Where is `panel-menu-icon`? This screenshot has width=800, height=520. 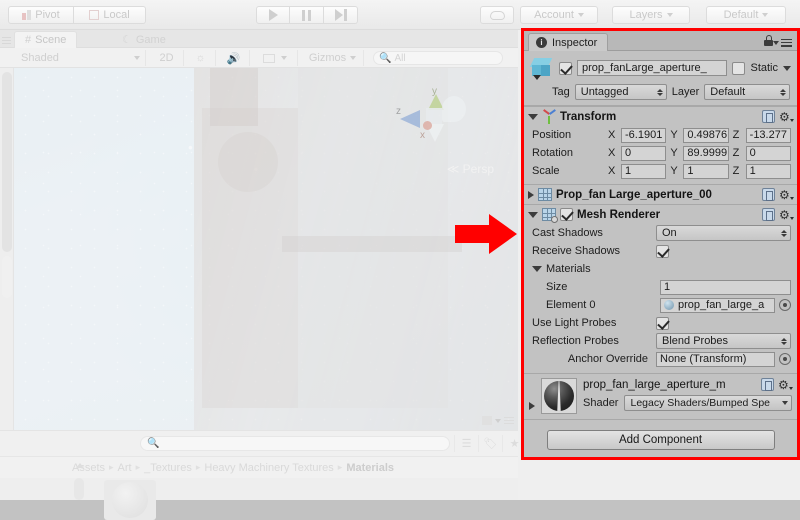
panel-menu-icon is located at coordinates (6, 40).